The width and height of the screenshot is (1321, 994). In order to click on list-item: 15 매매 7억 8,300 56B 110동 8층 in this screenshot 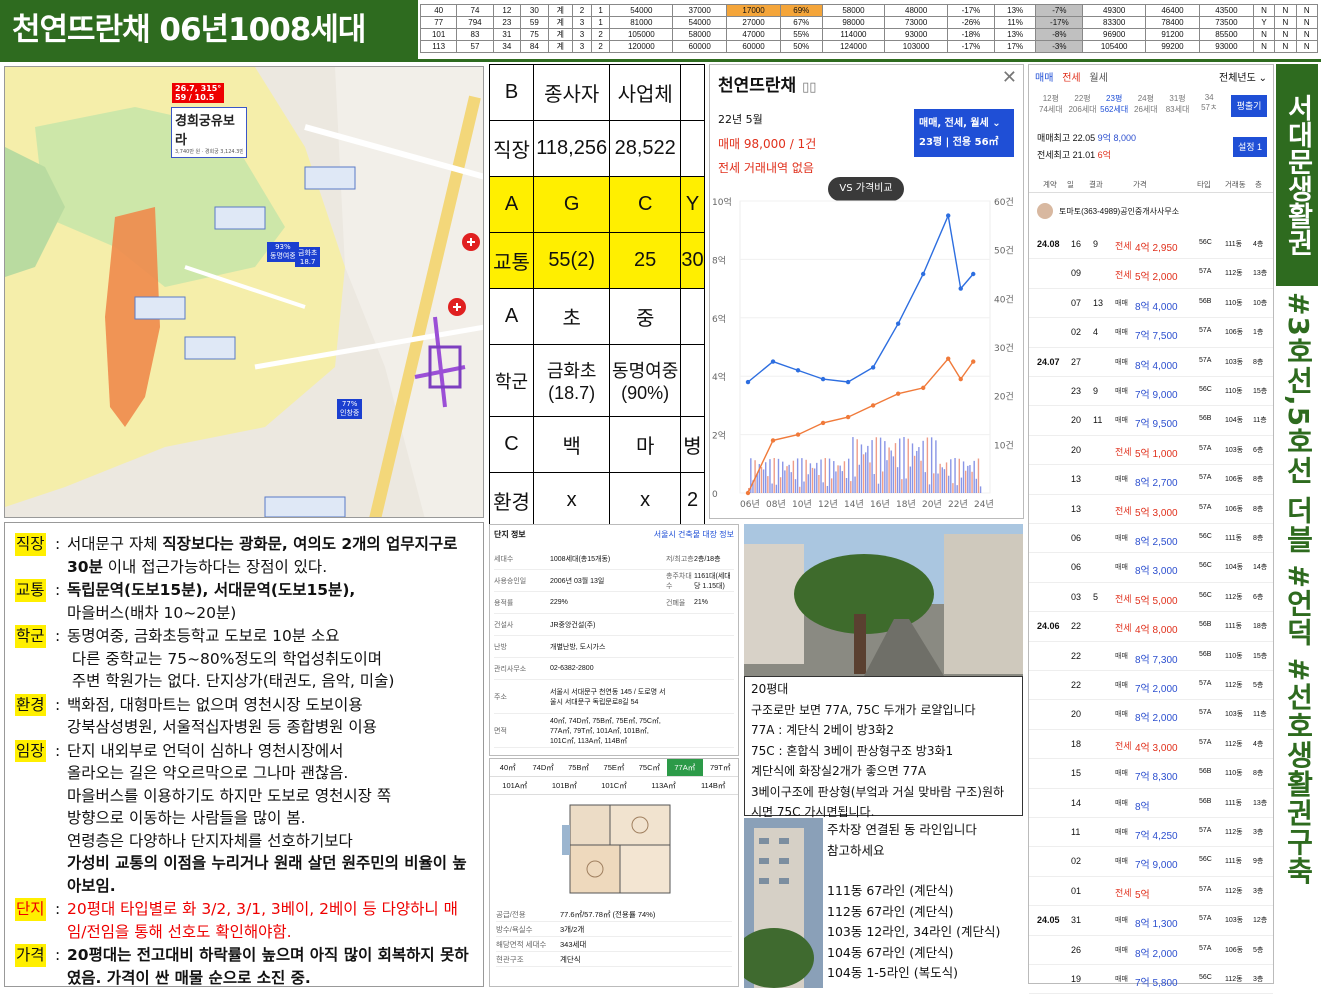, I will do `click(1151, 774)`.